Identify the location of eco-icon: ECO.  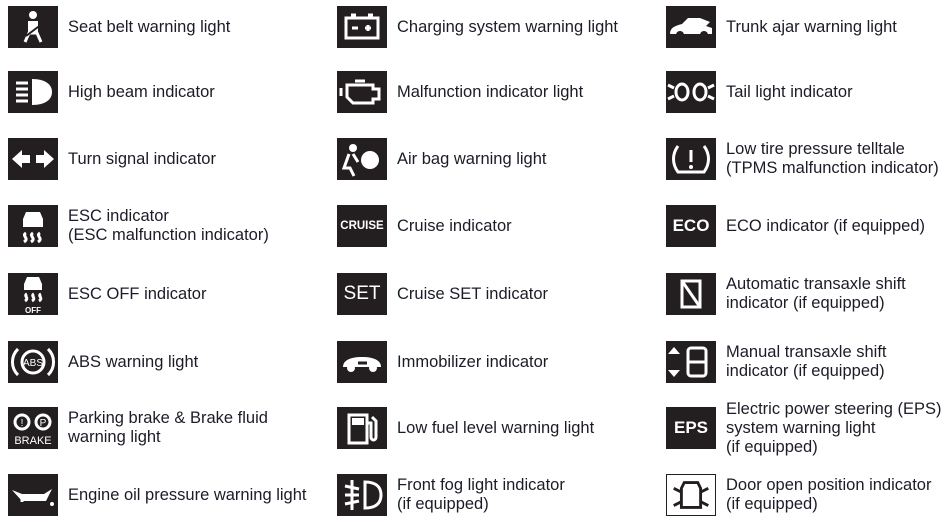
(691, 226).